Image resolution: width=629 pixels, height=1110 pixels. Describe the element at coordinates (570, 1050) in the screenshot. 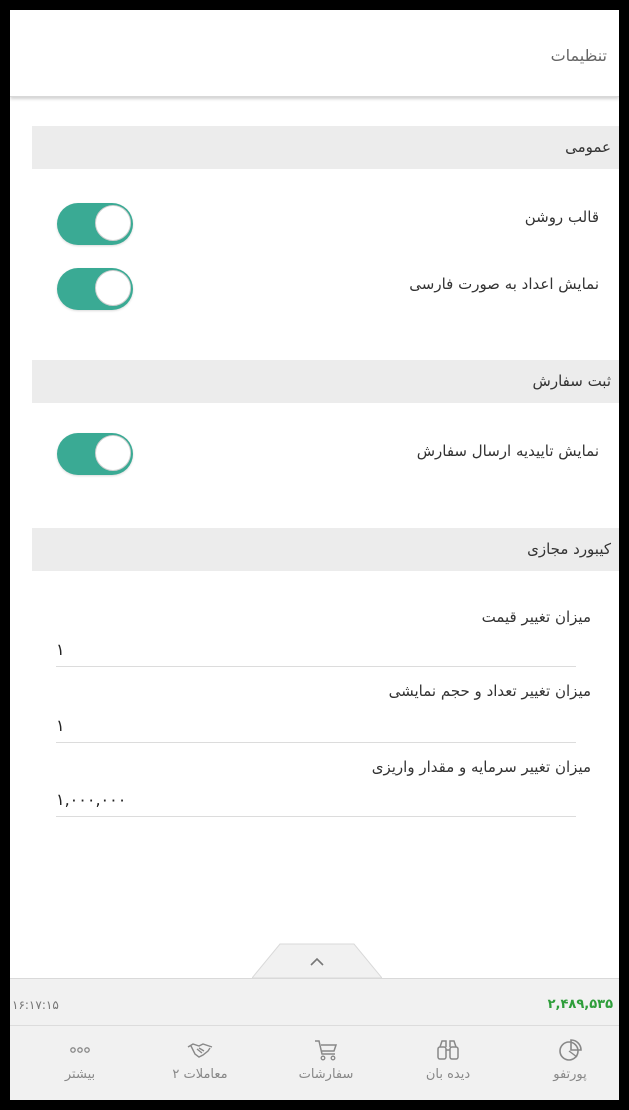

I see `pie-chart-icon` at that location.